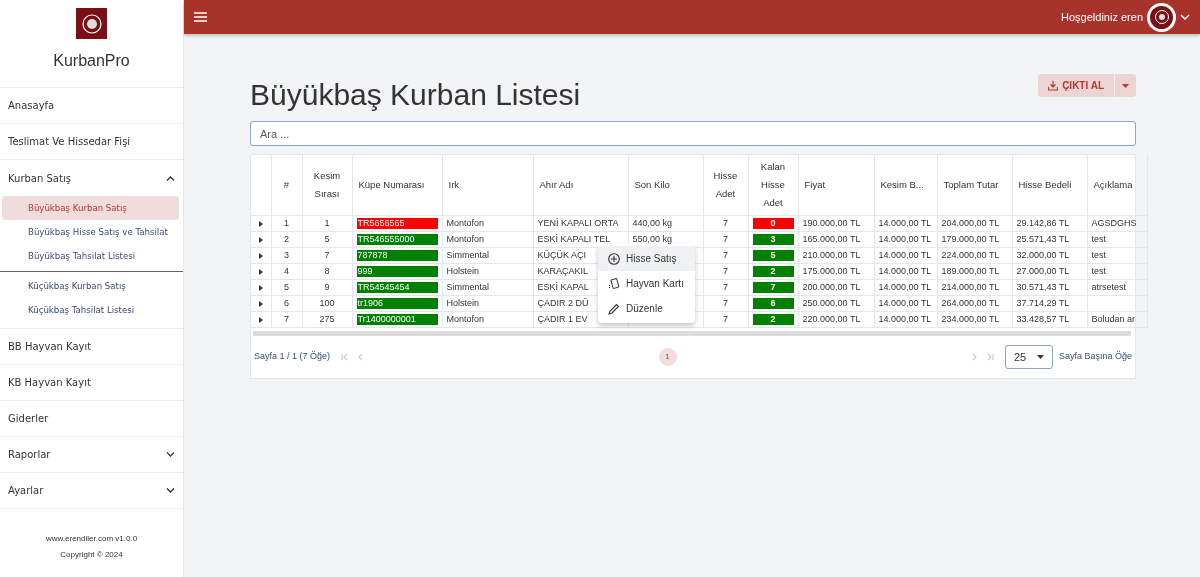 This screenshot has height=577, width=1200. I want to click on menu-icon, so click(200, 17).